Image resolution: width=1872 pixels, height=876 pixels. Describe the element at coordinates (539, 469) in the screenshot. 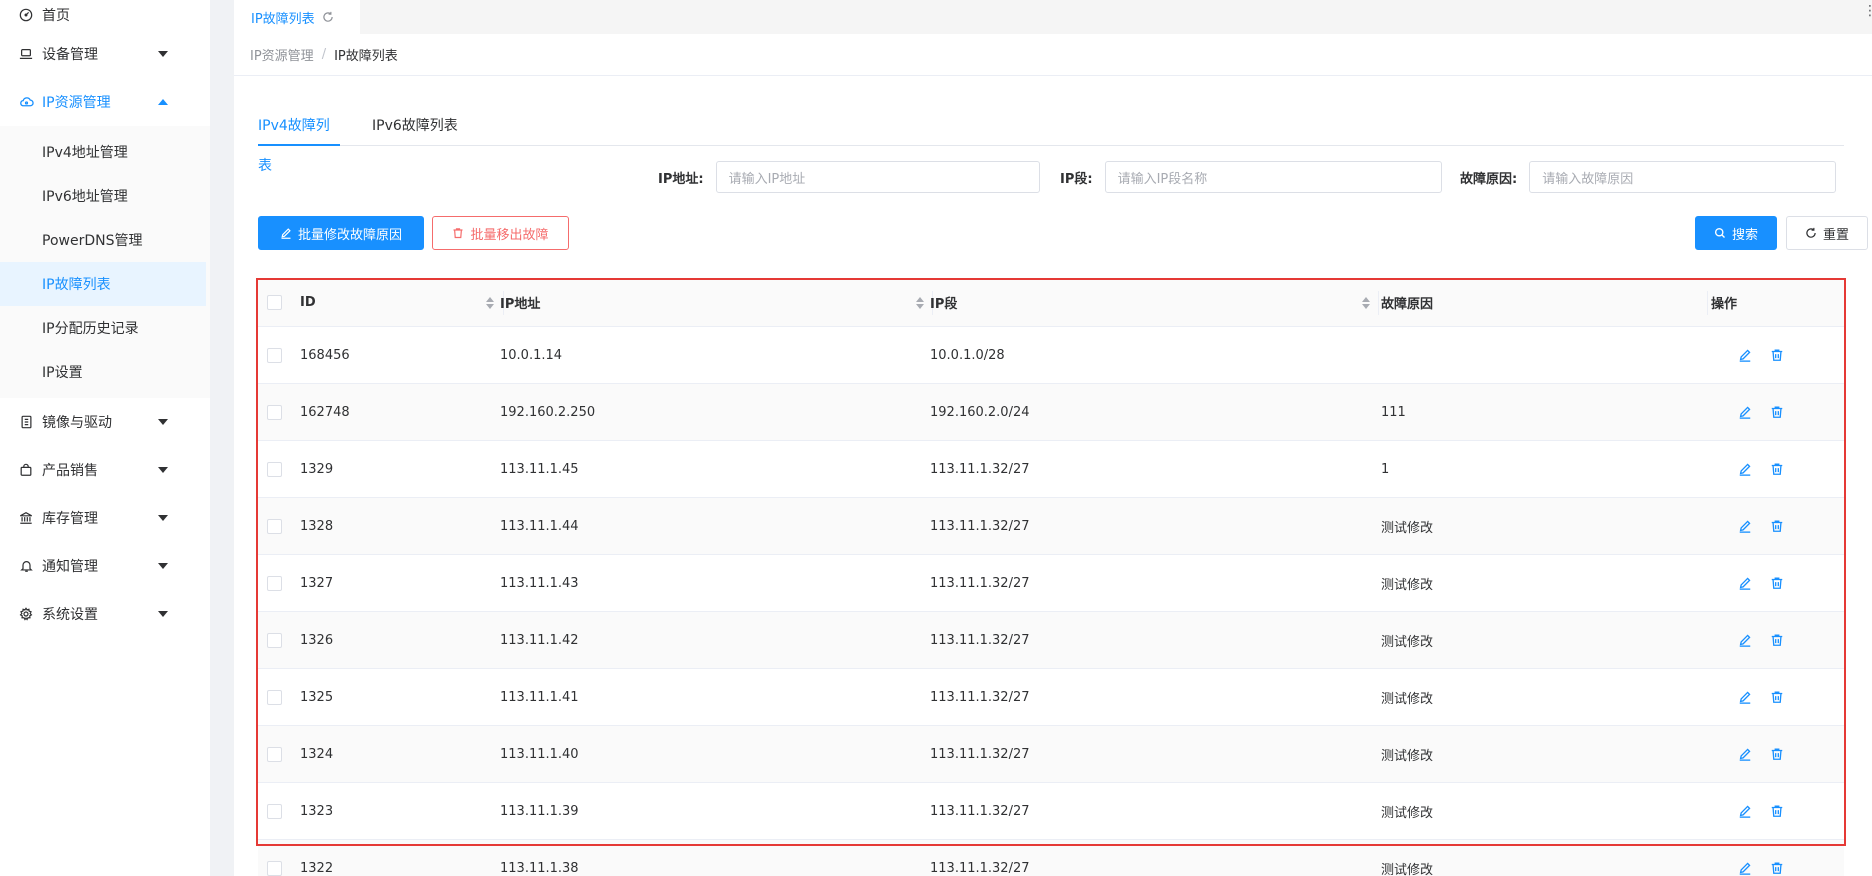

I see `cell-ip: 113.11.1.45` at that location.